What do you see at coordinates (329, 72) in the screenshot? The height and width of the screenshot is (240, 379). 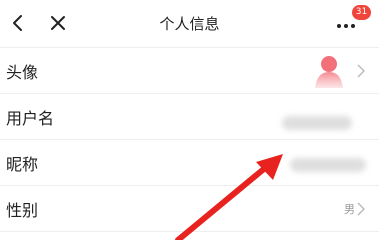 I see `avatar-icon` at bounding box center [329, 72].